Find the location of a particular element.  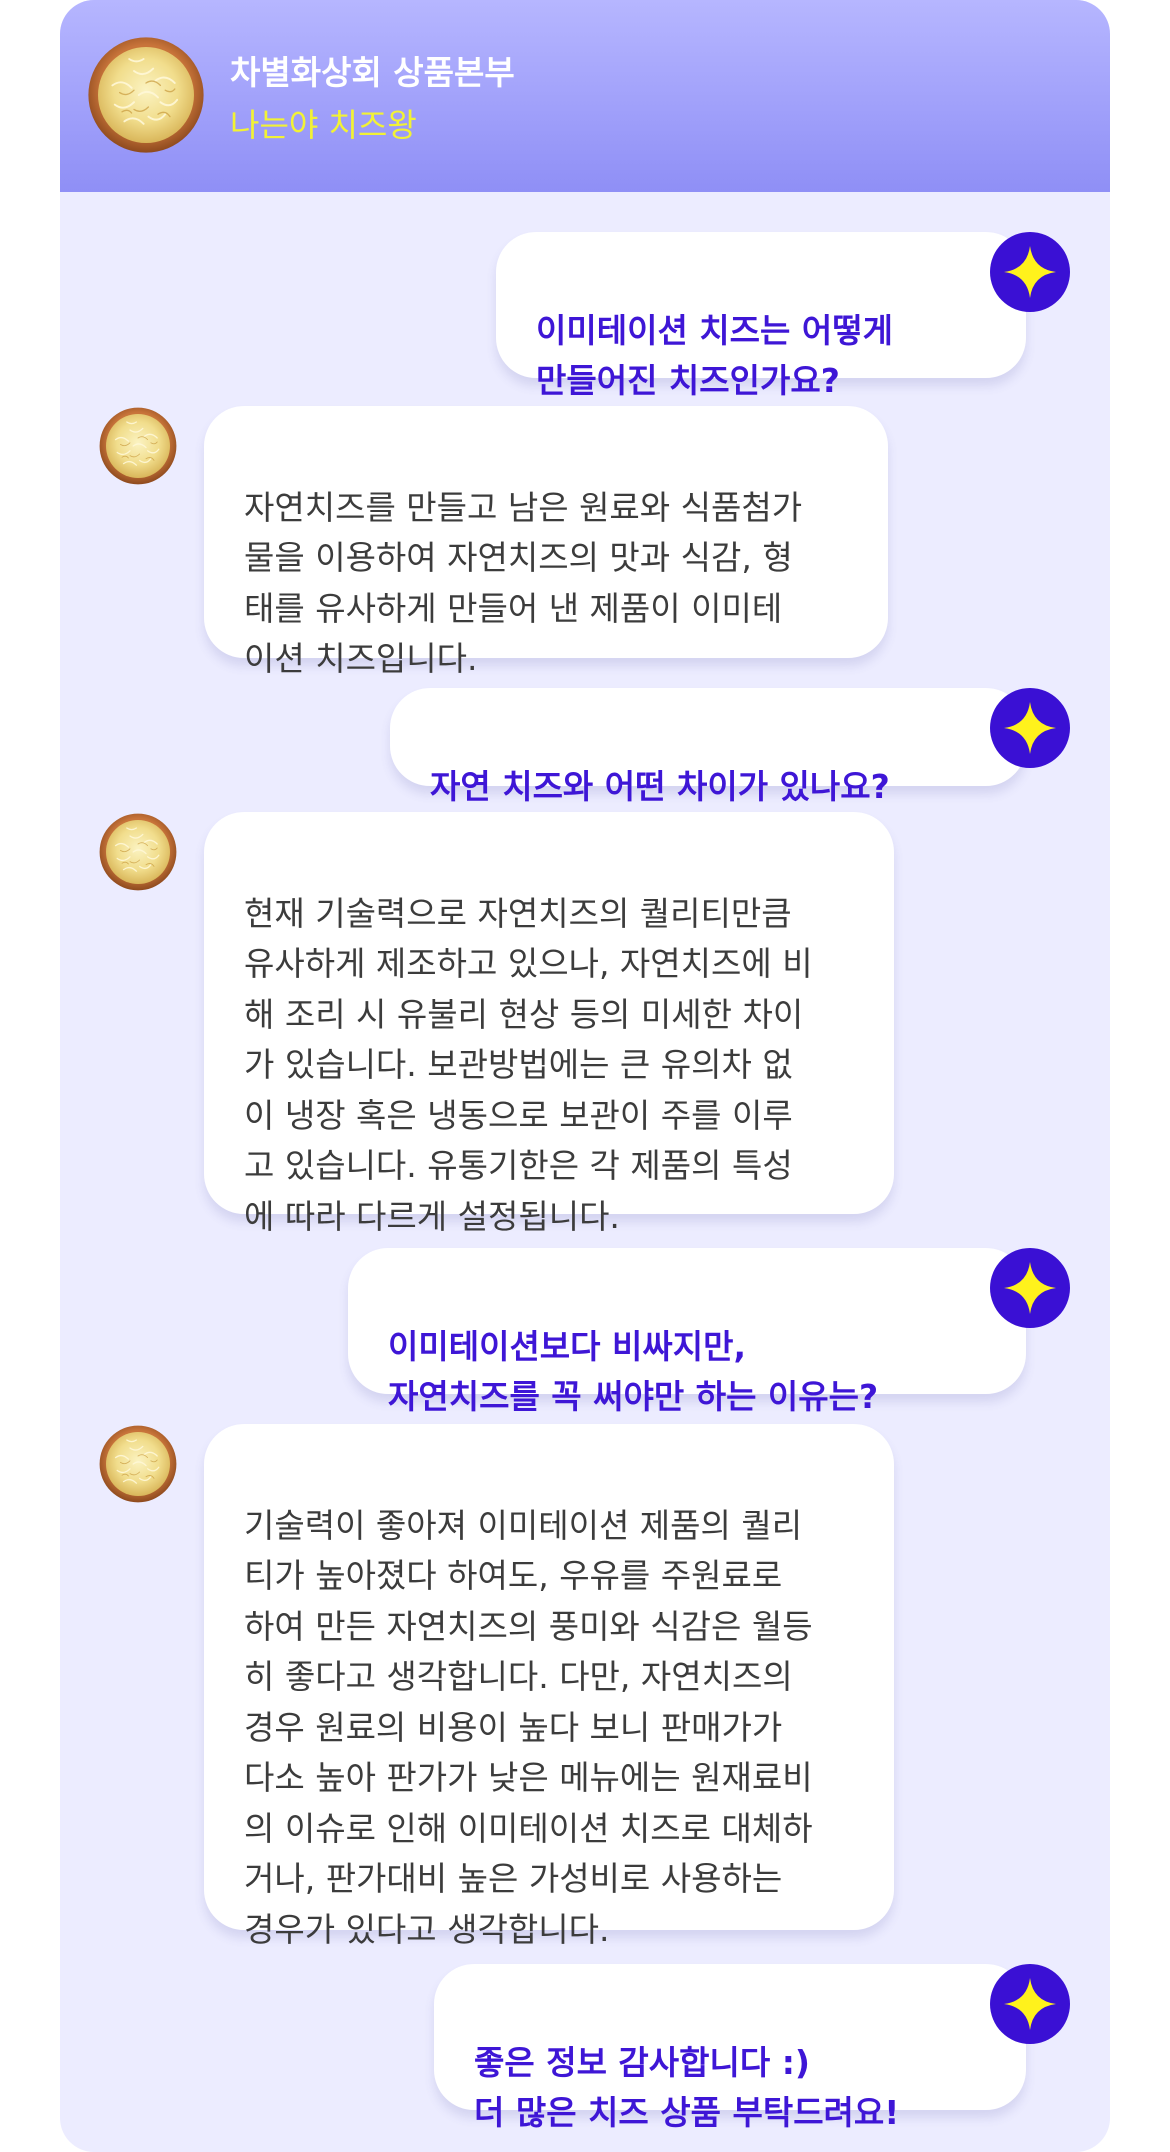

user-message: 좋은 정보 감사합니다 :) 더 많은 치즈 상품 부탁드려요! is located at coordinates (730, 2048).